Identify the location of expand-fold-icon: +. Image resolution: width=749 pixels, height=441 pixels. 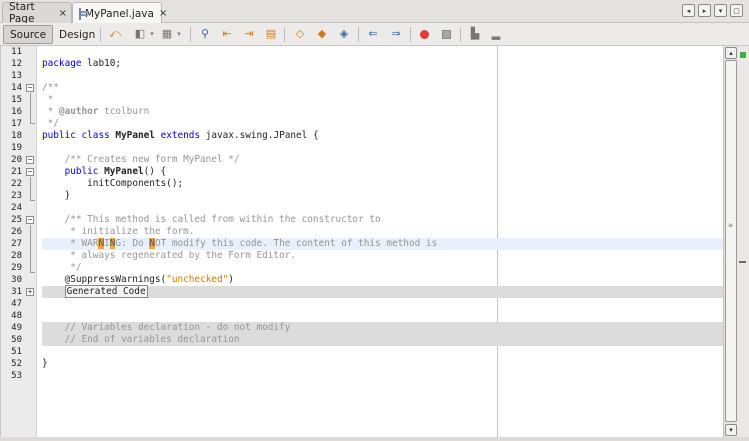
(30, 292).